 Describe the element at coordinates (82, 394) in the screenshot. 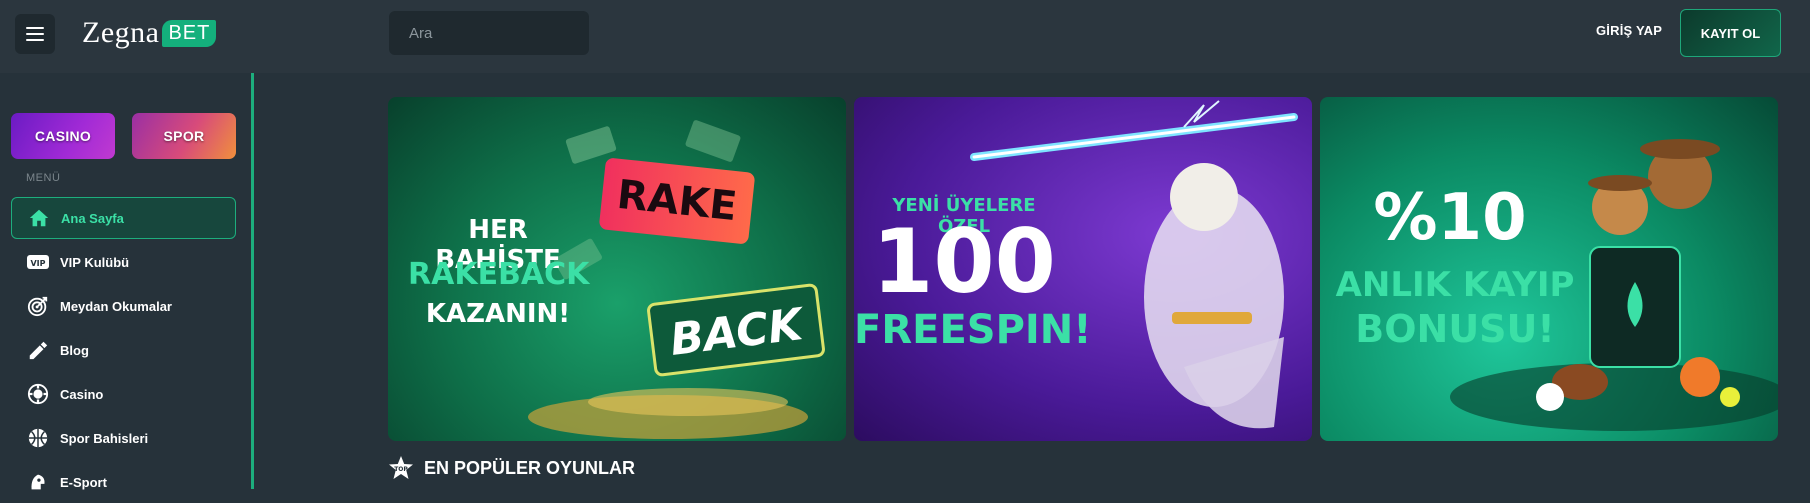

I see `sidebar-item-label: Casino` at that location.